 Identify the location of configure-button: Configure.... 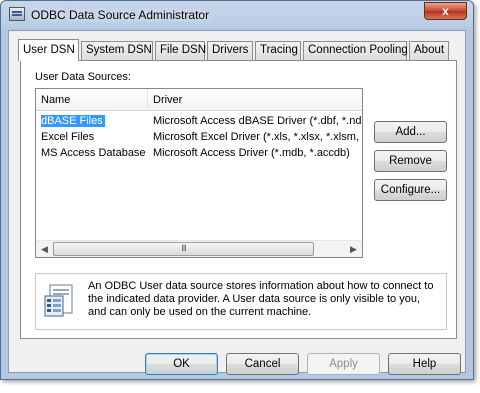
(410, 190).